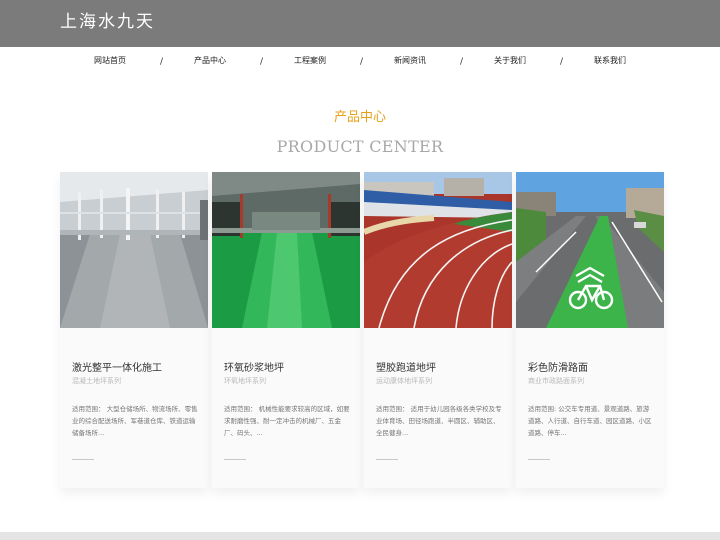 Image resolution: width=720 pixels, height=540 pixels. What do you see at coordinates (558, 368) in the screenshot?
I see `product-title: 彩色防滑路面` at bounding box center [558, 368].